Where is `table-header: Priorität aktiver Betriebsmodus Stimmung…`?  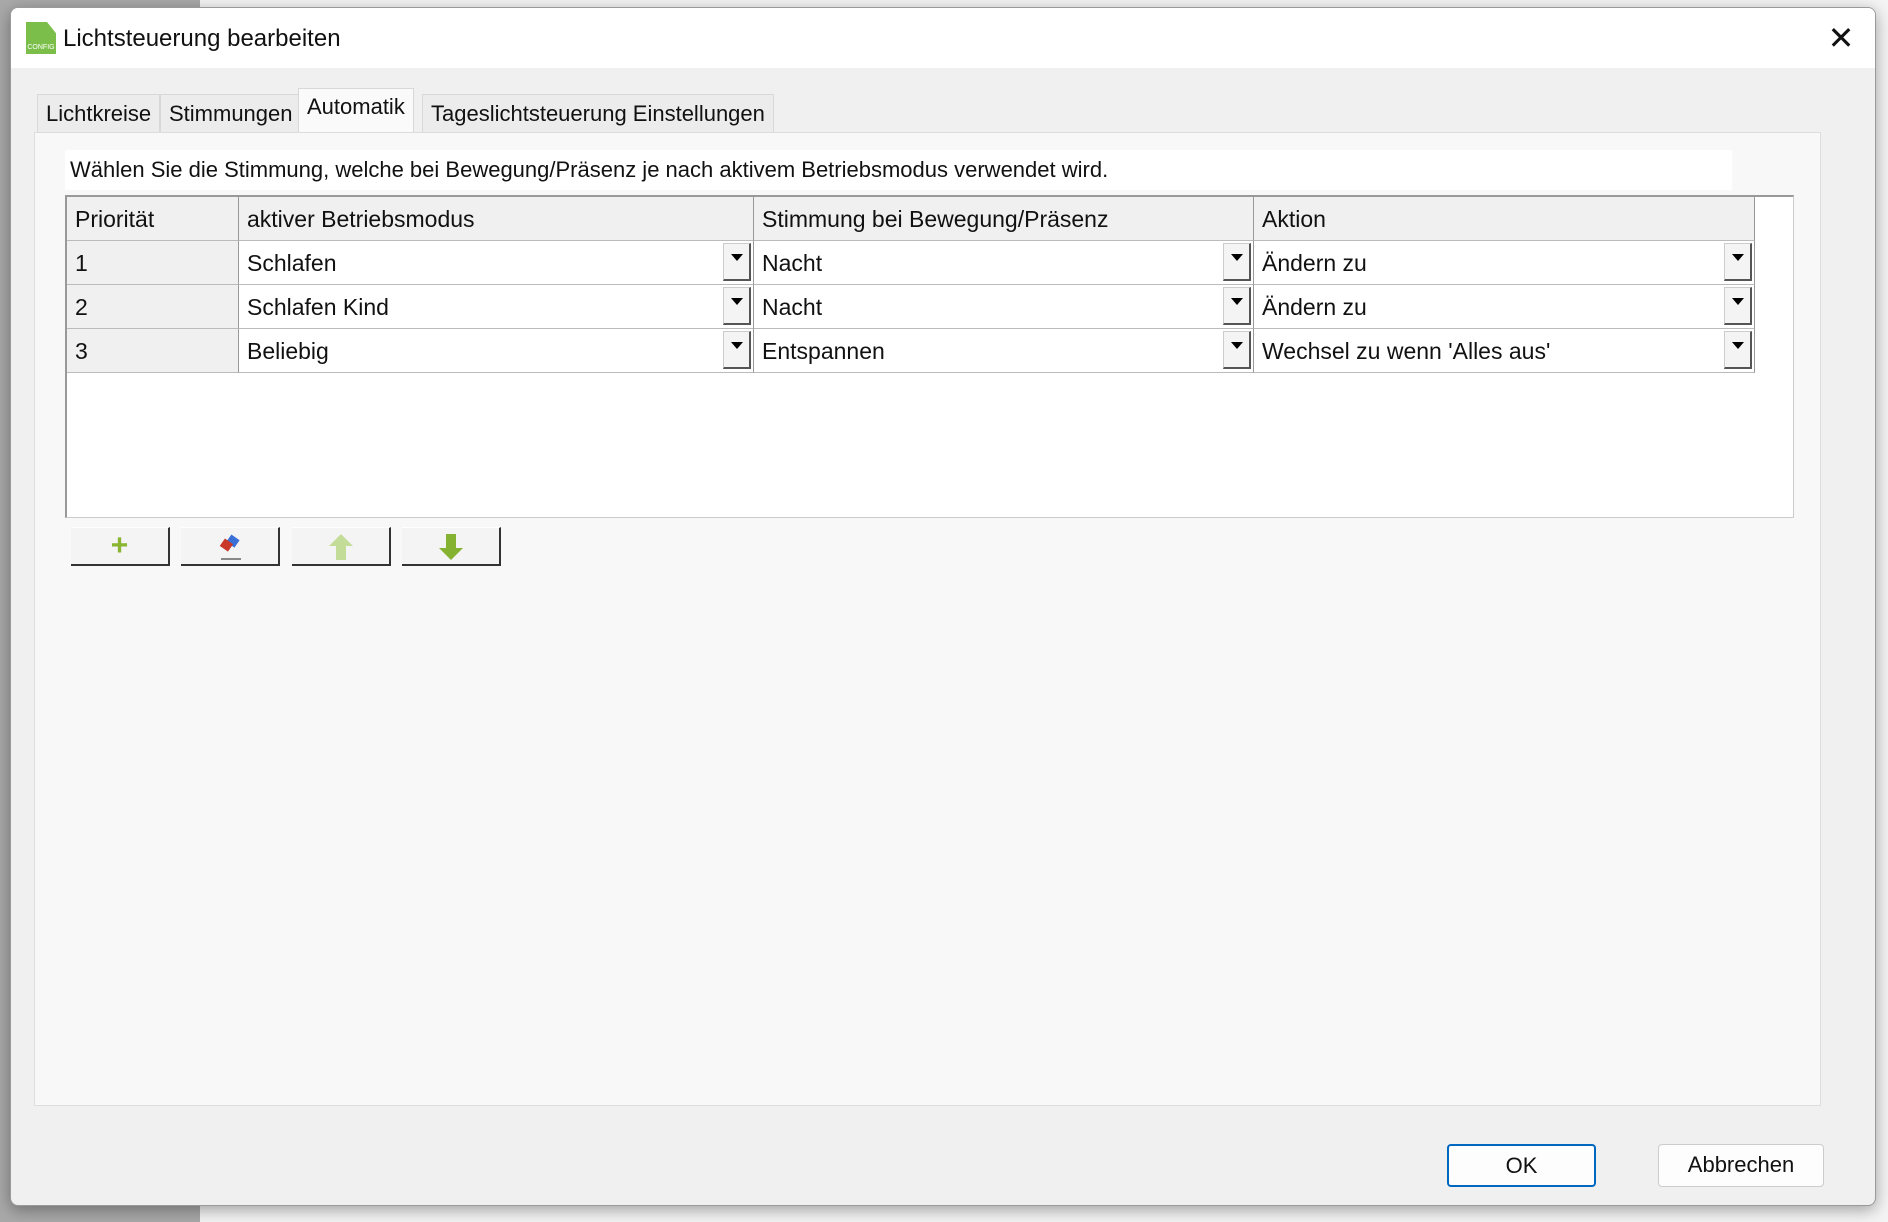
table-header: Priorität aktiver Betriebsmodus Stimmung… is located at coordinates (911, 219).